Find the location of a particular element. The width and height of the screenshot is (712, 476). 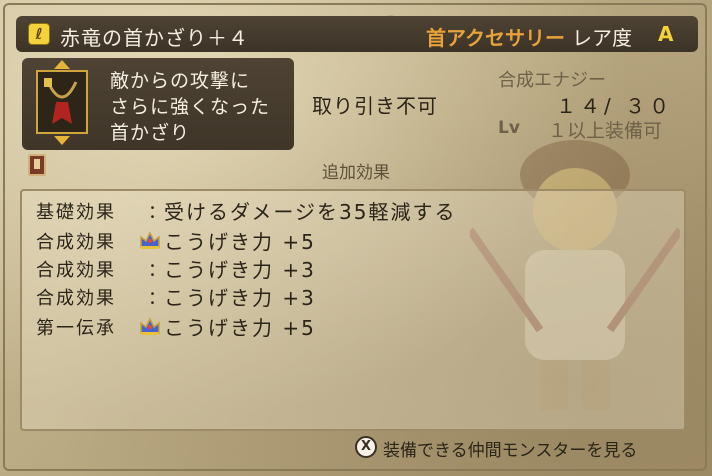

level-label: Lv is located at coordinates (509, 128).